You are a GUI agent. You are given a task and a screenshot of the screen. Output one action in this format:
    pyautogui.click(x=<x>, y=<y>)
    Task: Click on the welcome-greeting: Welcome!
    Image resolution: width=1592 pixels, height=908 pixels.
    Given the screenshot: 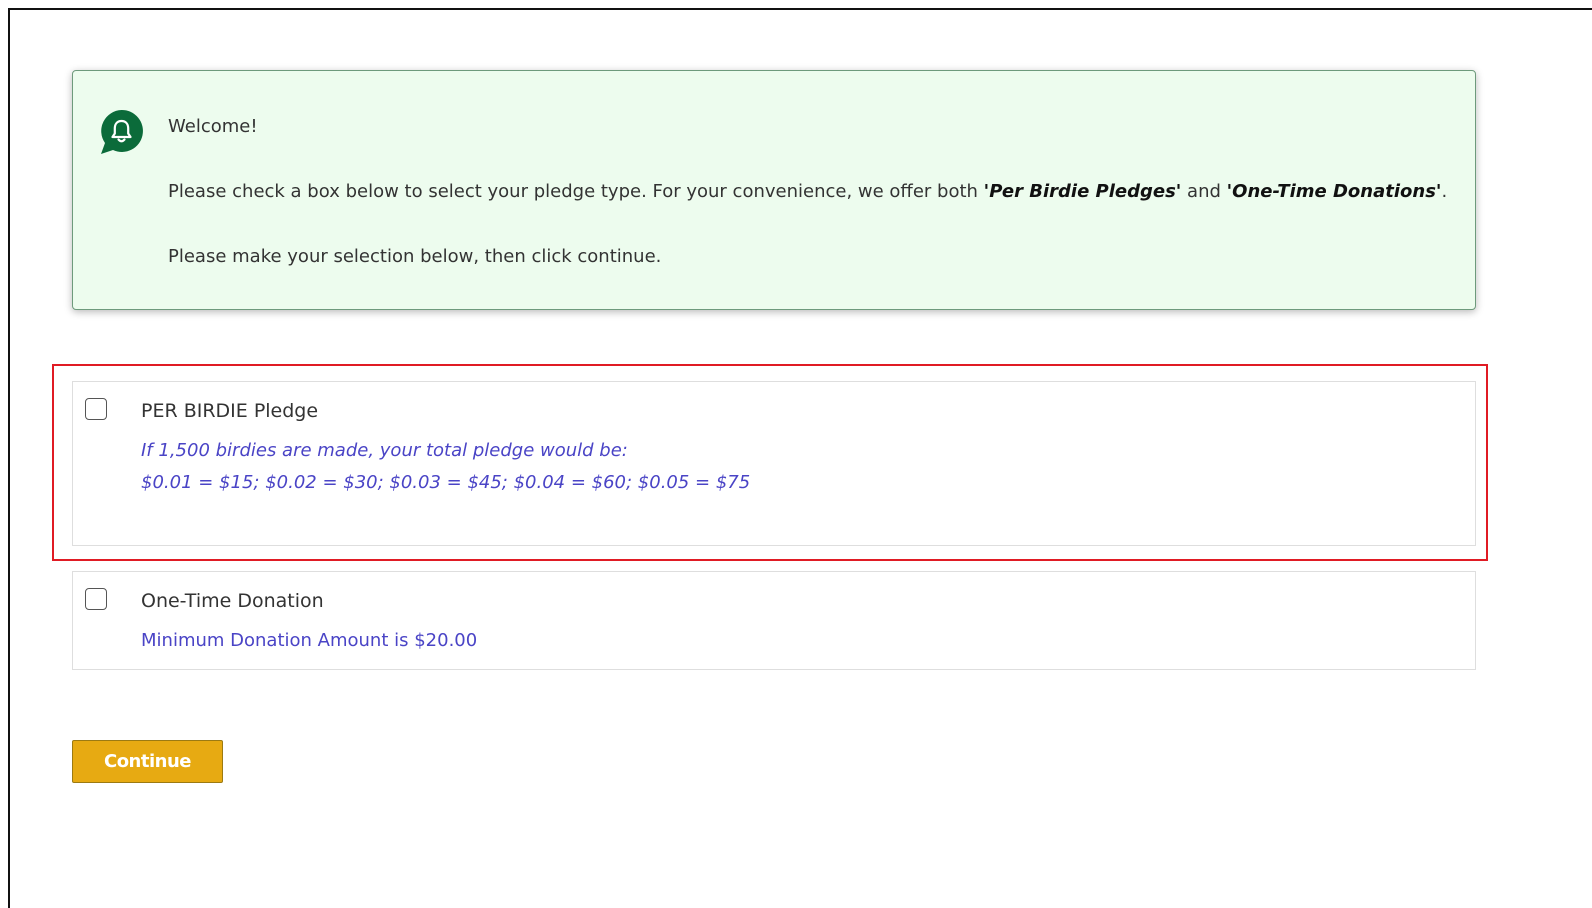 What is the action you would take?
    pyautogui.click(x=213, y=126)
    